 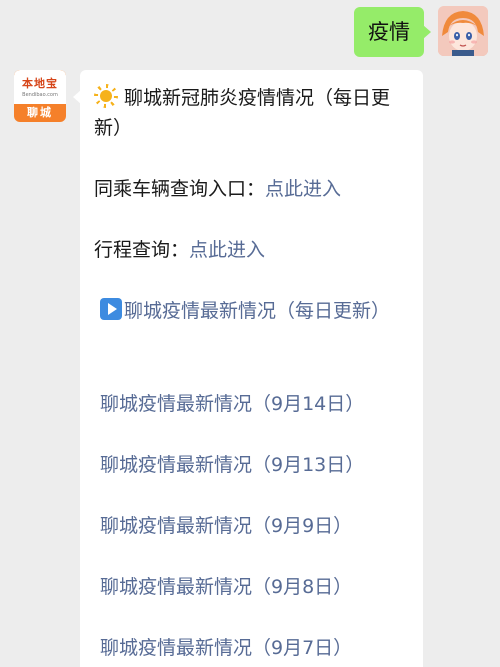 What do you see at coordinates (142, 250) in the screenshot?
I see `trip-query-label: 行程查询：` at bounding box center [142, 250].